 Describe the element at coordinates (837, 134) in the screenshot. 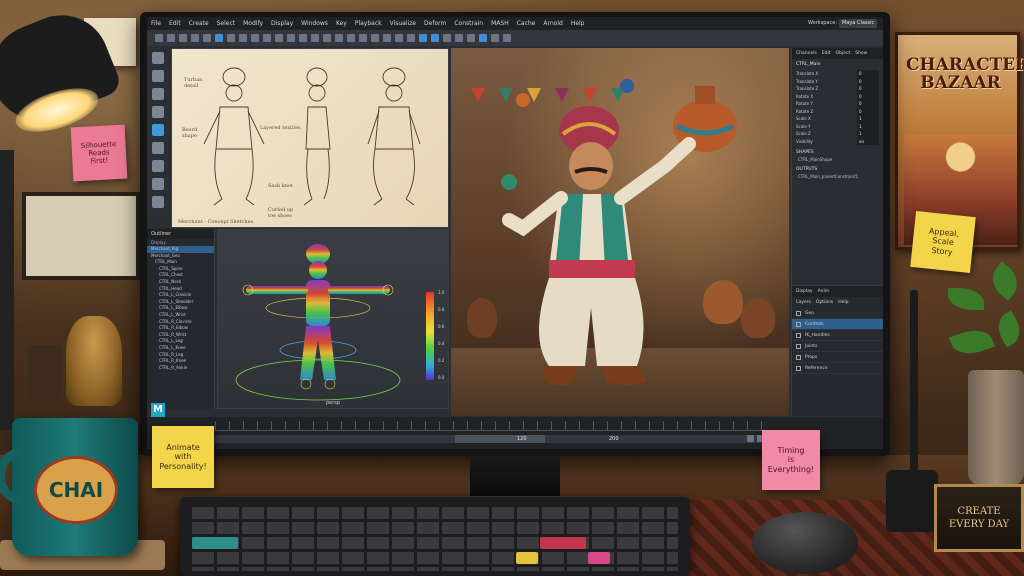

I see `channel-row: Scale Z 1` at that location.